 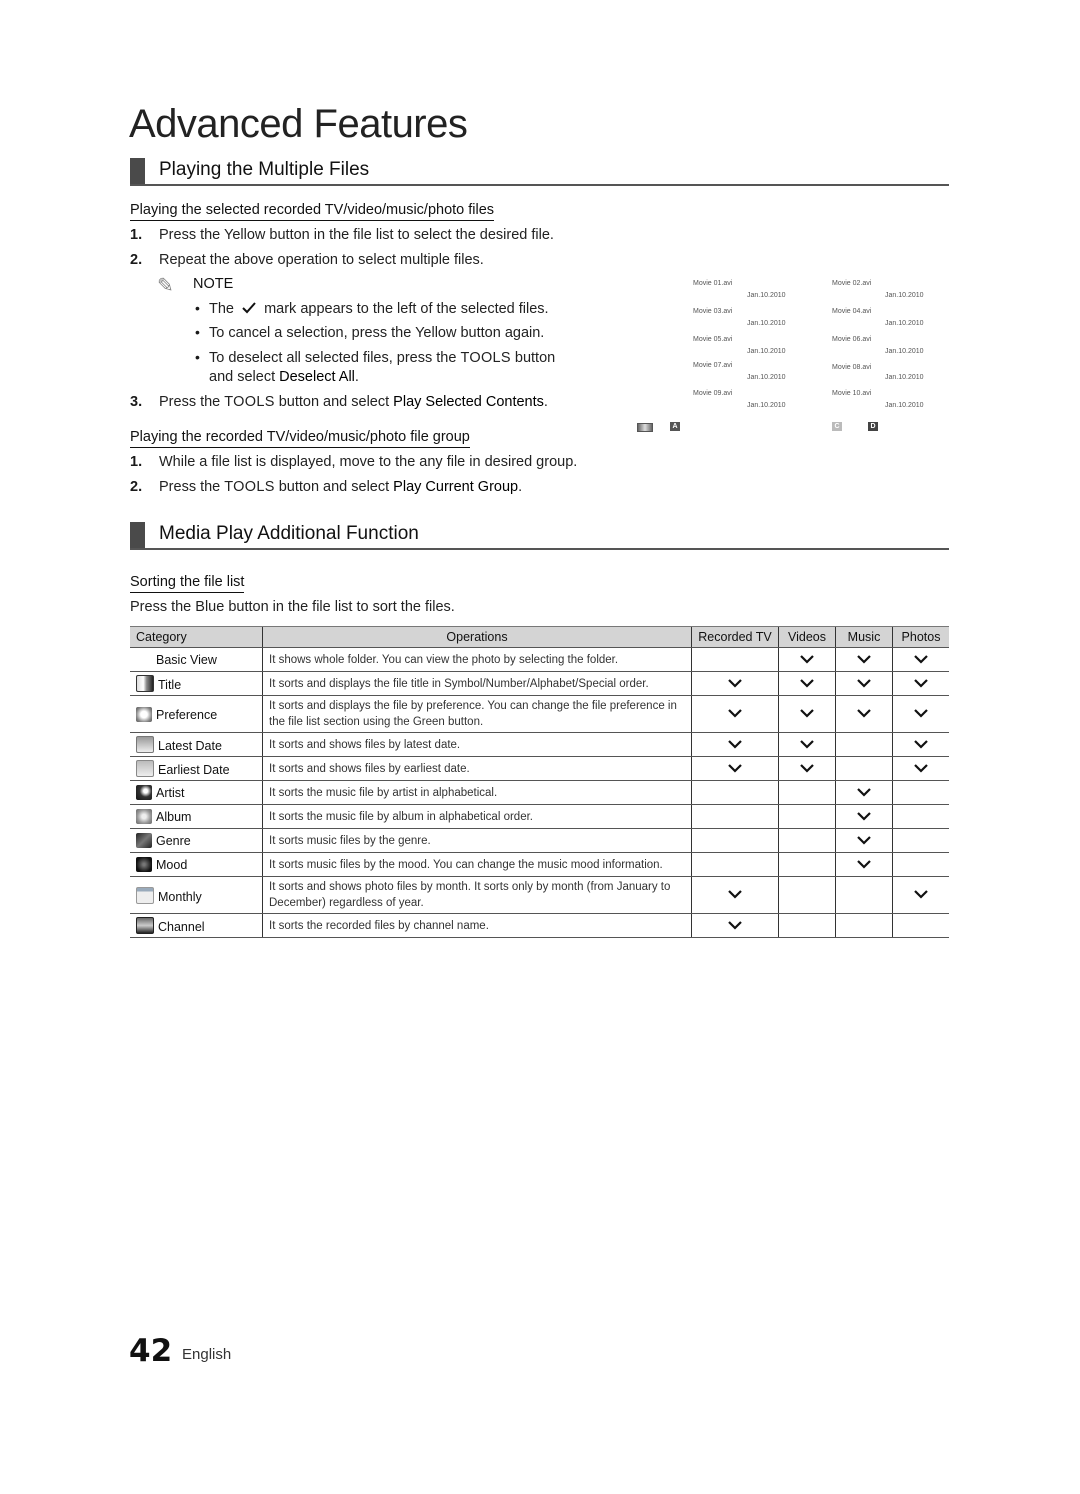 What do you see at coordinates (873, 426) in the screenshot?
I see `color-key-d: D` at bounding box center [873, 426].